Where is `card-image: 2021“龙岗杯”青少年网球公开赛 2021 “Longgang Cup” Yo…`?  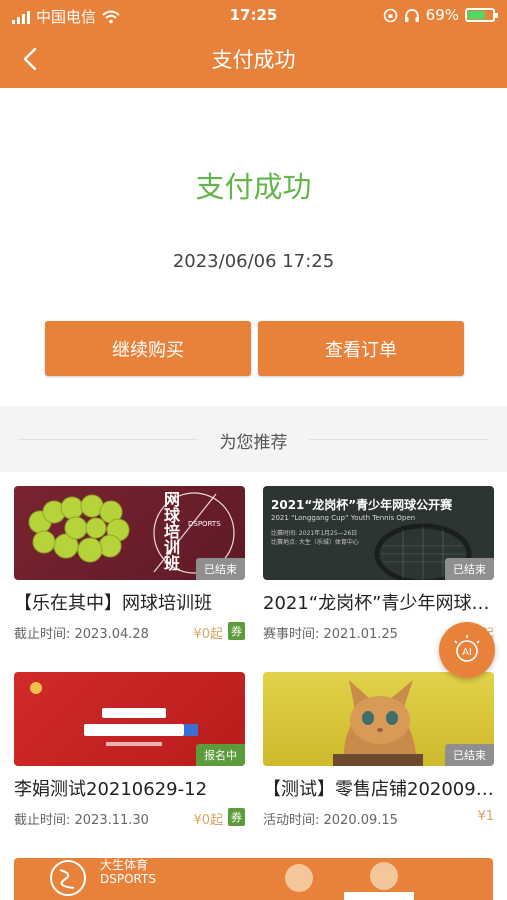
card-image: 2021“龙岗杯”青少年网球公开赛 2021 “Longgang Cup” Yo… is located at coordinates (378, 533).